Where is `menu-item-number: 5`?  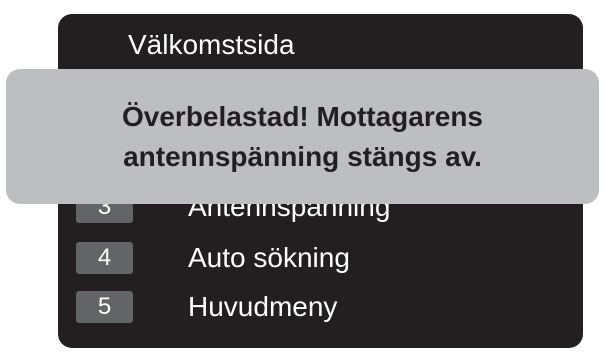 menu-item-number: 5 is located at coordinates (104, 307).